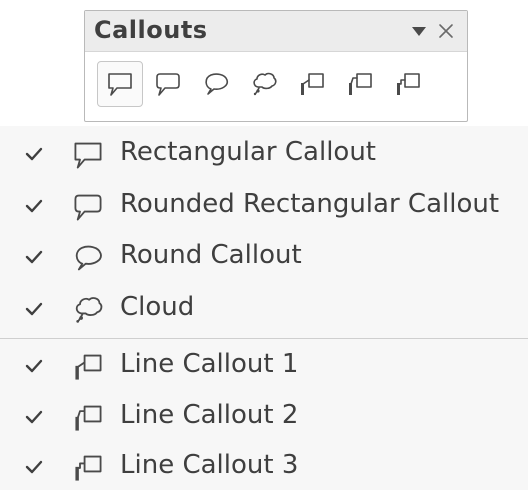 This screenshot has width=528, height=492. I want to click on line-callout-3-button, so click(408, 84).